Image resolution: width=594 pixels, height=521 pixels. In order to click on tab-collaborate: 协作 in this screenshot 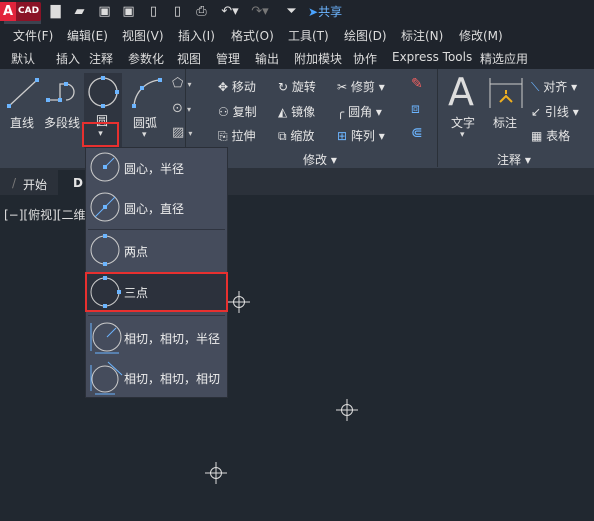, I will do `click(365, 58)`.